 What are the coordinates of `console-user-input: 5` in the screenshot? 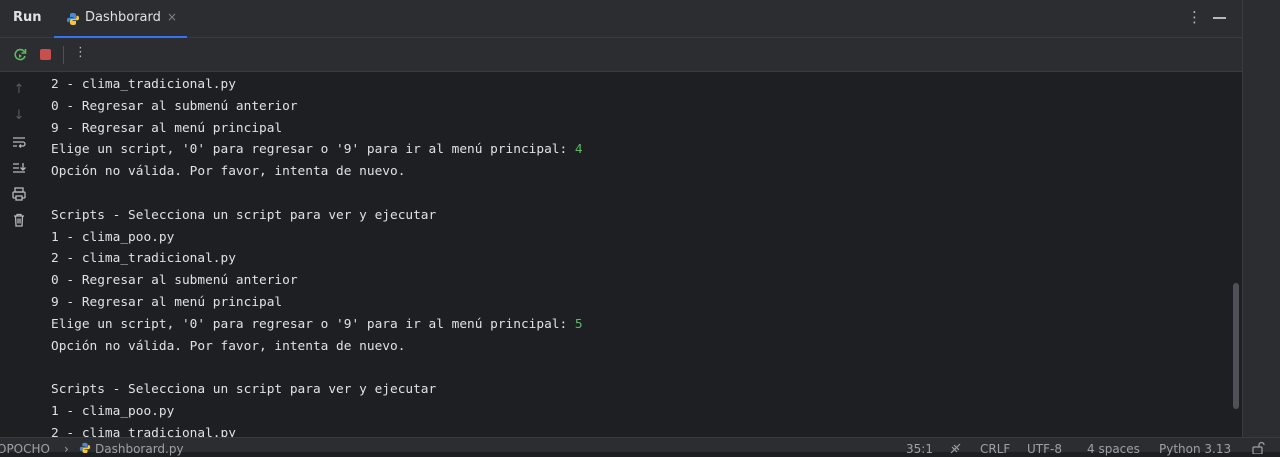 It's located at (578, 324).